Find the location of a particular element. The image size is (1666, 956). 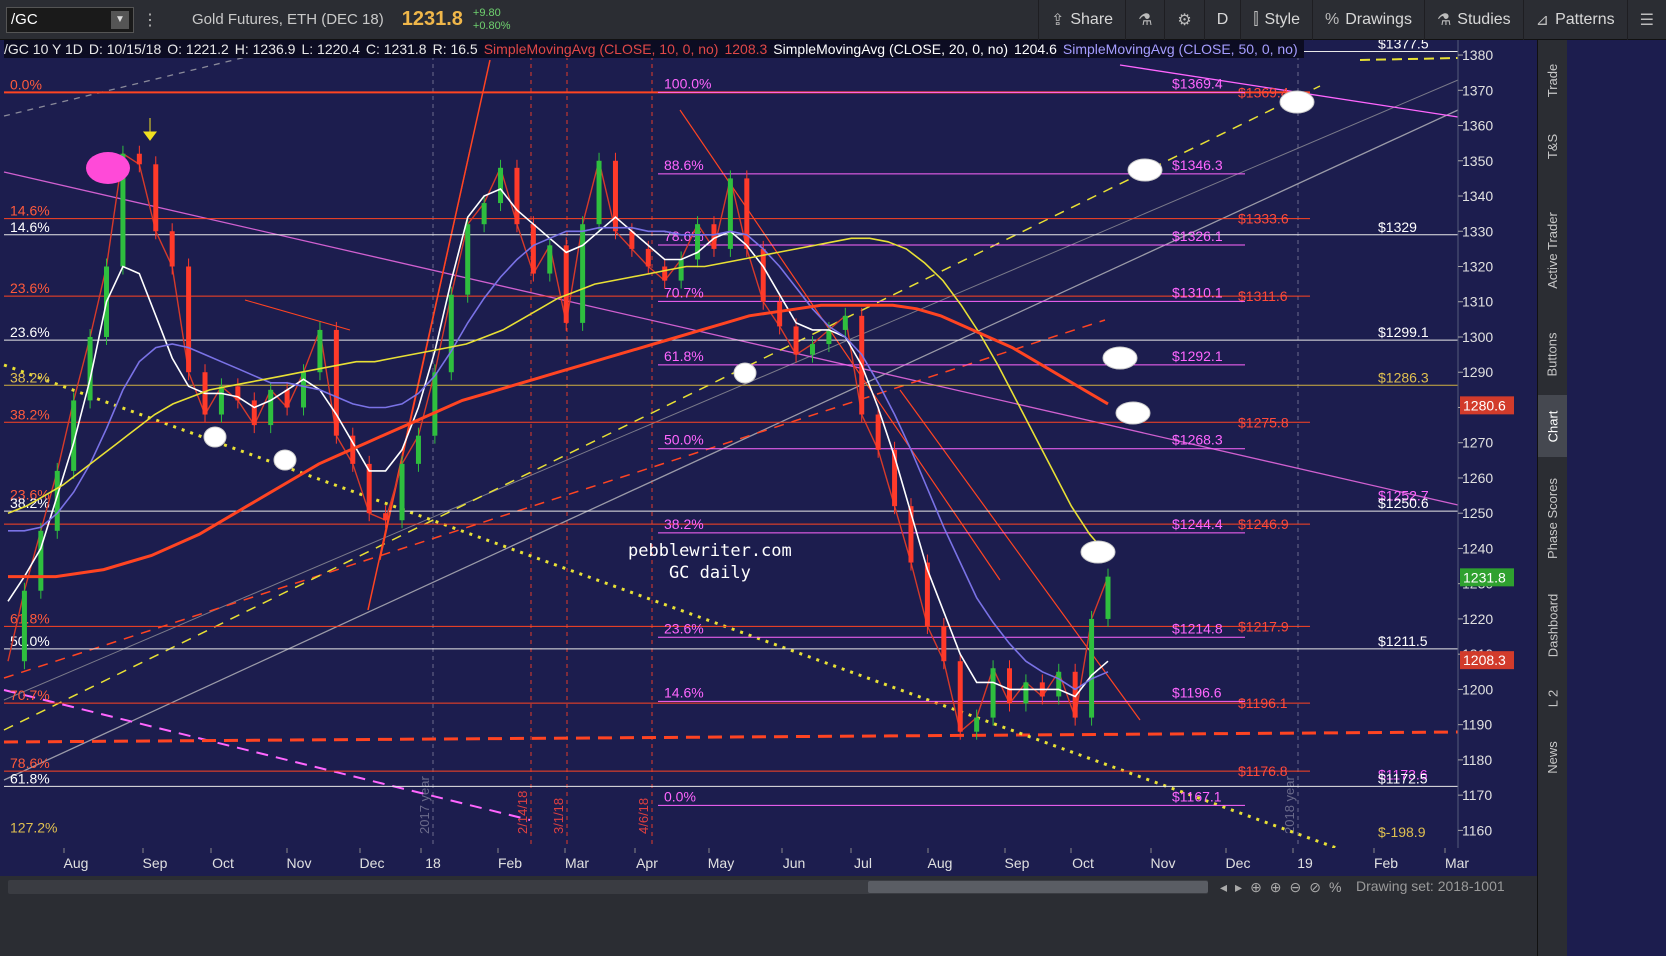

studies-flask-icon: ⚗ is located at coordinates (1444, 20).